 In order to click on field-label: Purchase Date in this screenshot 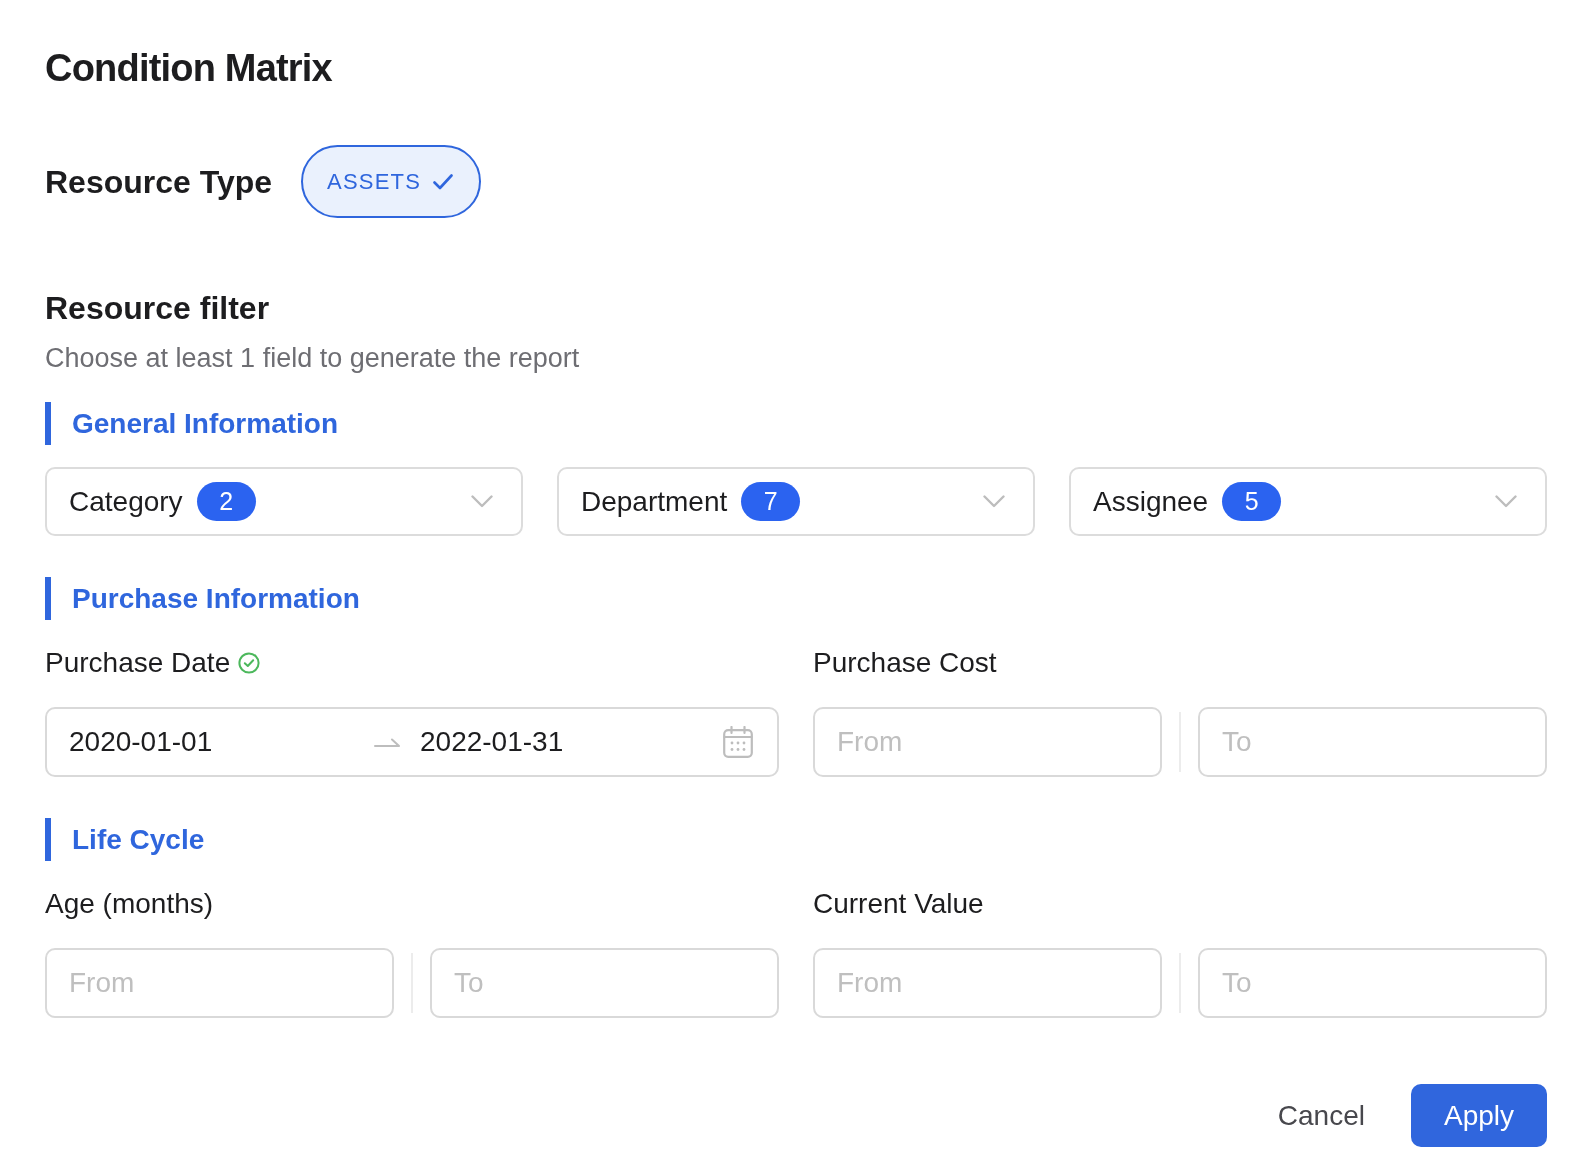, I will do `click(138, 663)`.